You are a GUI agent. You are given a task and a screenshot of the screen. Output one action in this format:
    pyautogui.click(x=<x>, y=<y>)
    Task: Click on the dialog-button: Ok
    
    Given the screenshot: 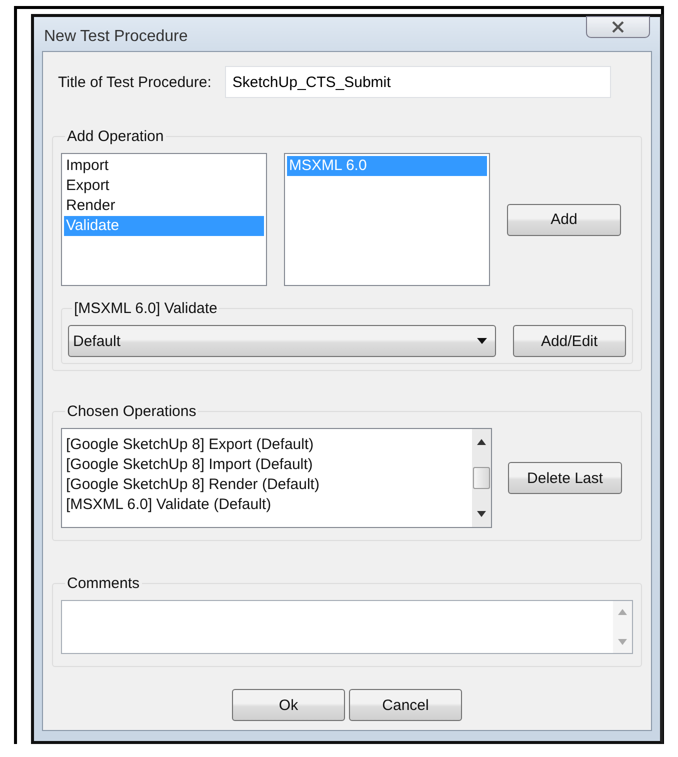 What is the action you would take?
    pyautogui.click(x=288, y=705)
    